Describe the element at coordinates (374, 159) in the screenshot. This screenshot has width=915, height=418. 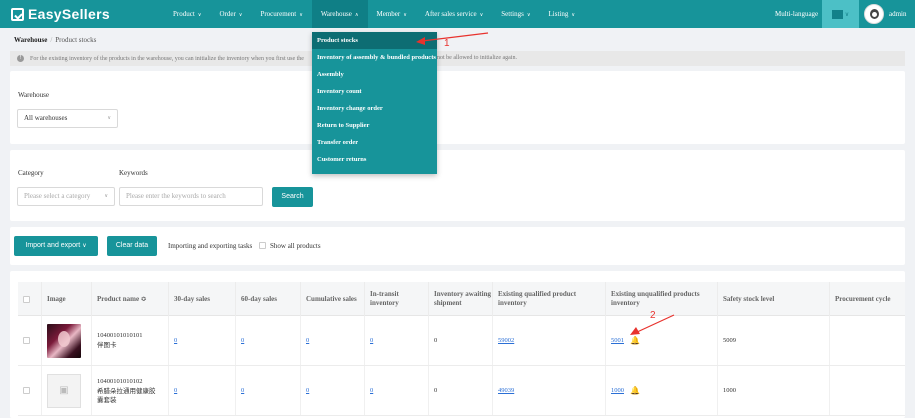
I see `menu-customer-returns: Customer returns` at that location.